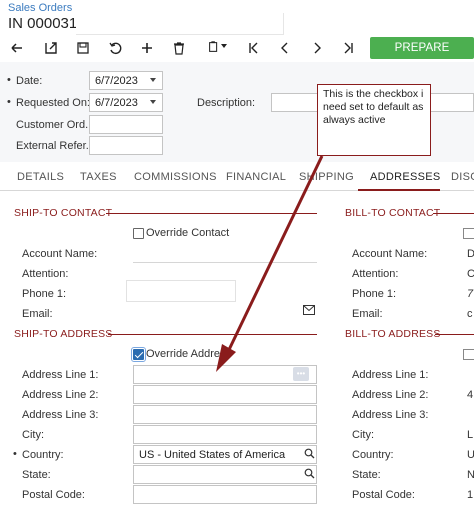 The width and height of the screenshot is (474, 511). Describe the element at coordinates (63, 334) in the screenshot. I see `ship-to-address-title: SHIP-TO ADDRESS` at that location.